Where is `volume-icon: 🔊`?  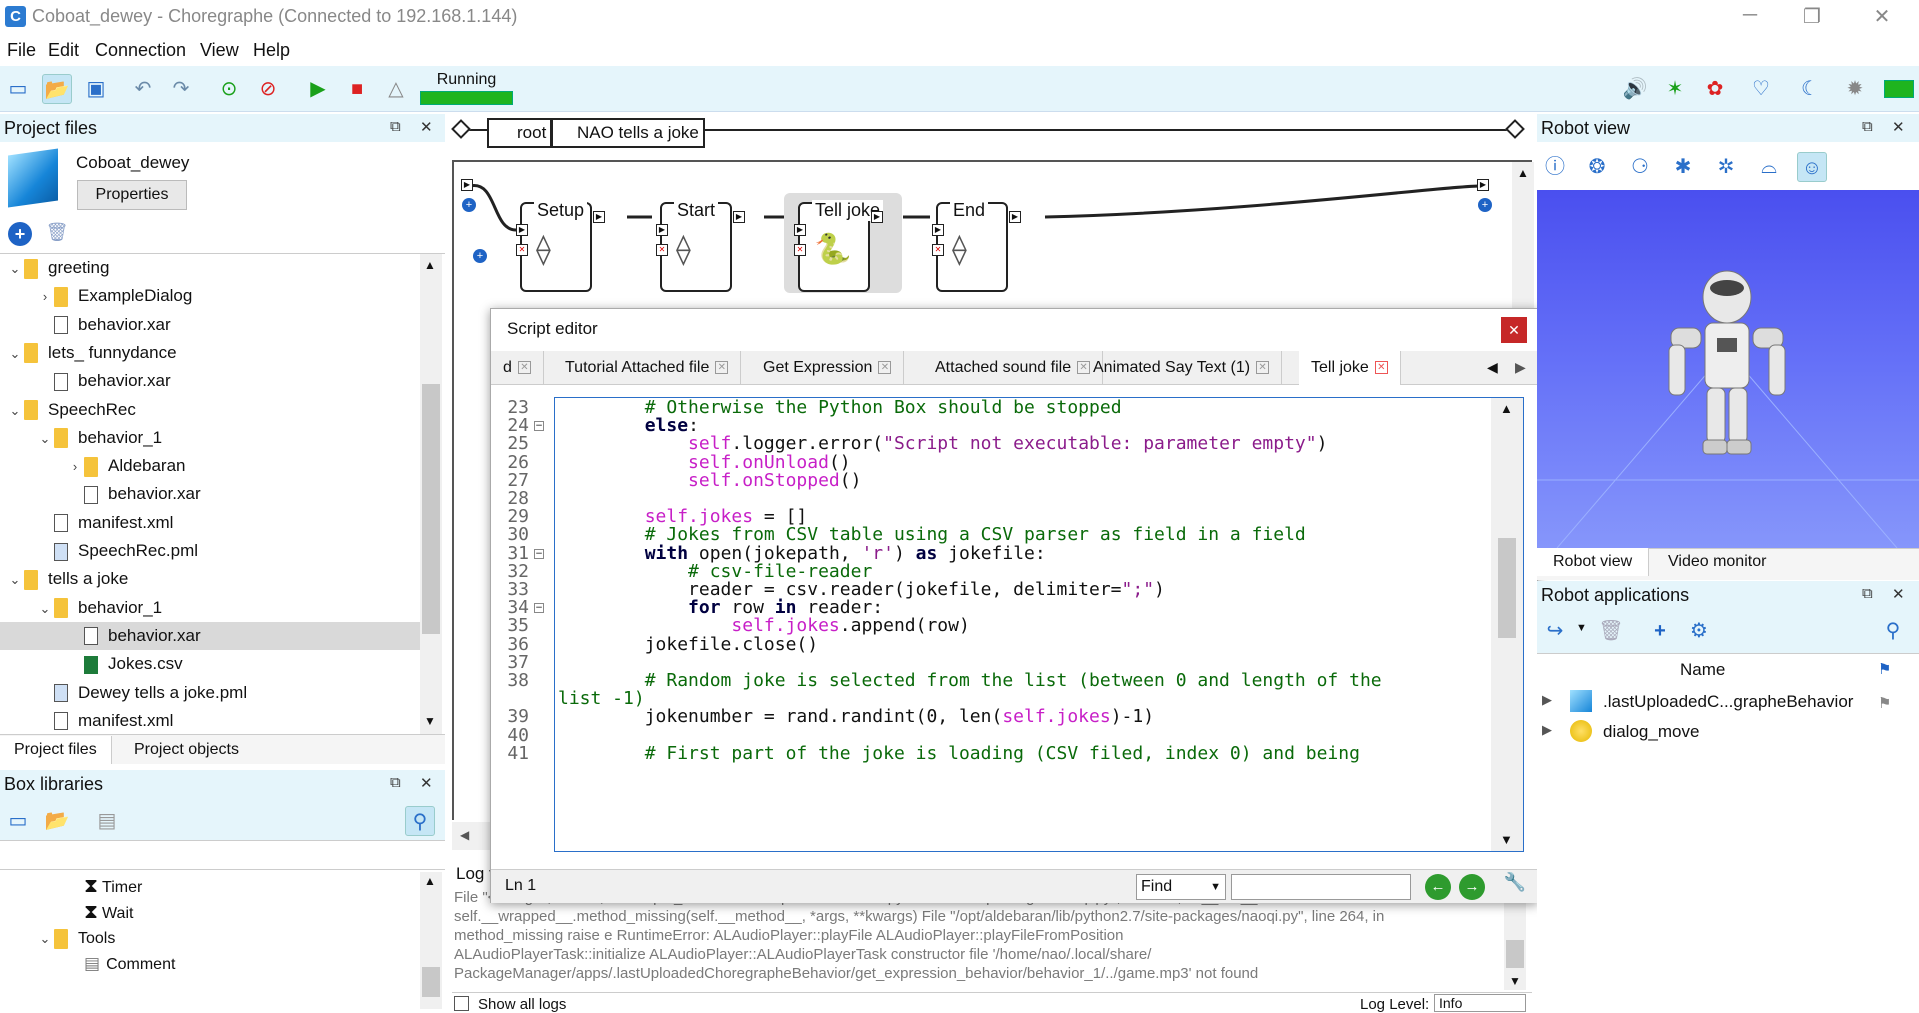 volume-icon: 🔊 is located at coordinates (1635, 89).